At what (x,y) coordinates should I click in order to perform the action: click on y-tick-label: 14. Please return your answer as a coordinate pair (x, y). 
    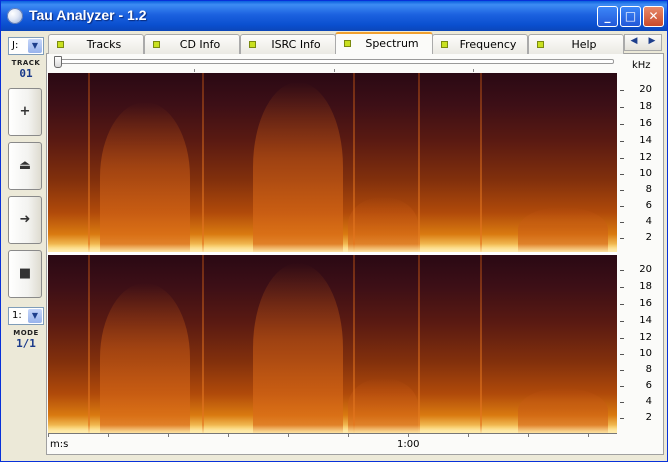
    Looking at the image, I should click on (645, 320).